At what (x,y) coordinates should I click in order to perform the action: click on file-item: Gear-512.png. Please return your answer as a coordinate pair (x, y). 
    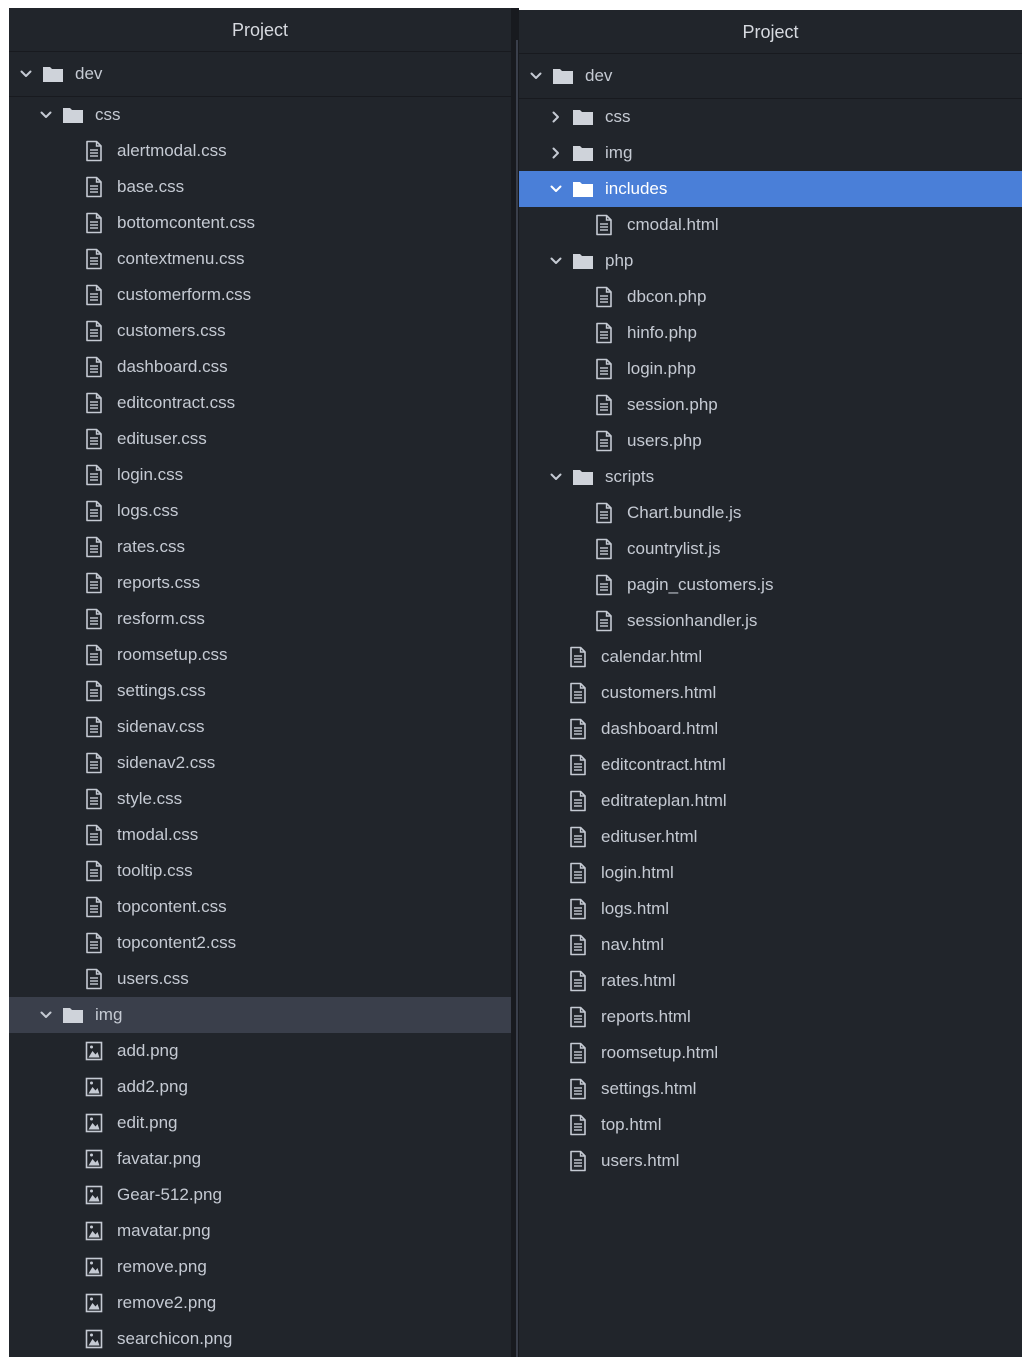
    Looking at the image, I should click on (260, 1195).